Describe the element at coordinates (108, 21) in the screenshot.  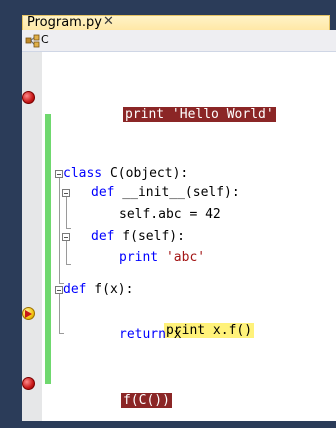
I see `close-tab-icon: ✕` at that location.